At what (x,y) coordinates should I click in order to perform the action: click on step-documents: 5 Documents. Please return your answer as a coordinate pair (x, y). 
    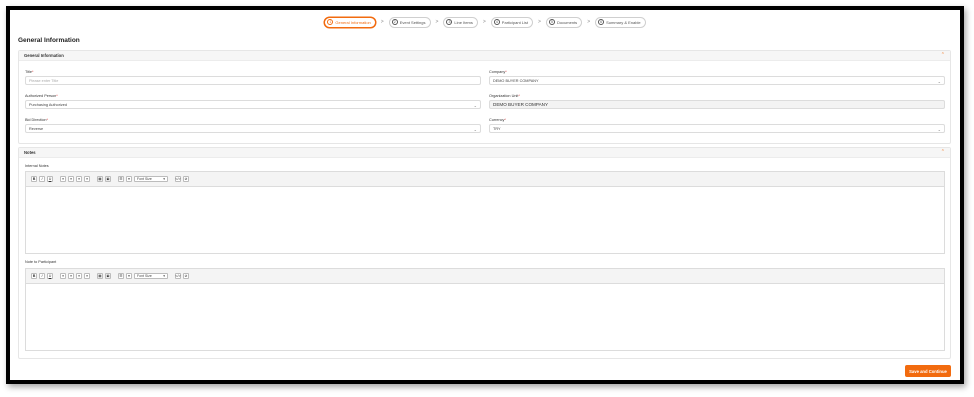
    Looking at the image, I should click on (564, 22).